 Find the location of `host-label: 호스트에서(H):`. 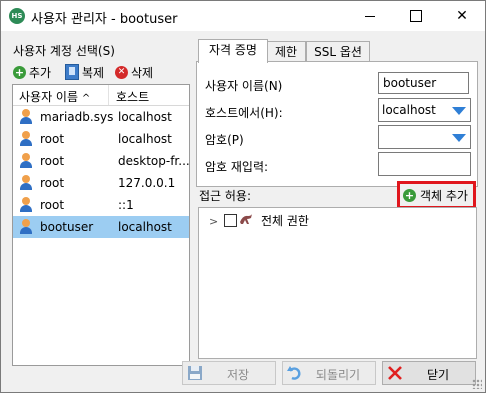

host-label: 호스트에서(H): is located at coordinates (244, 113).